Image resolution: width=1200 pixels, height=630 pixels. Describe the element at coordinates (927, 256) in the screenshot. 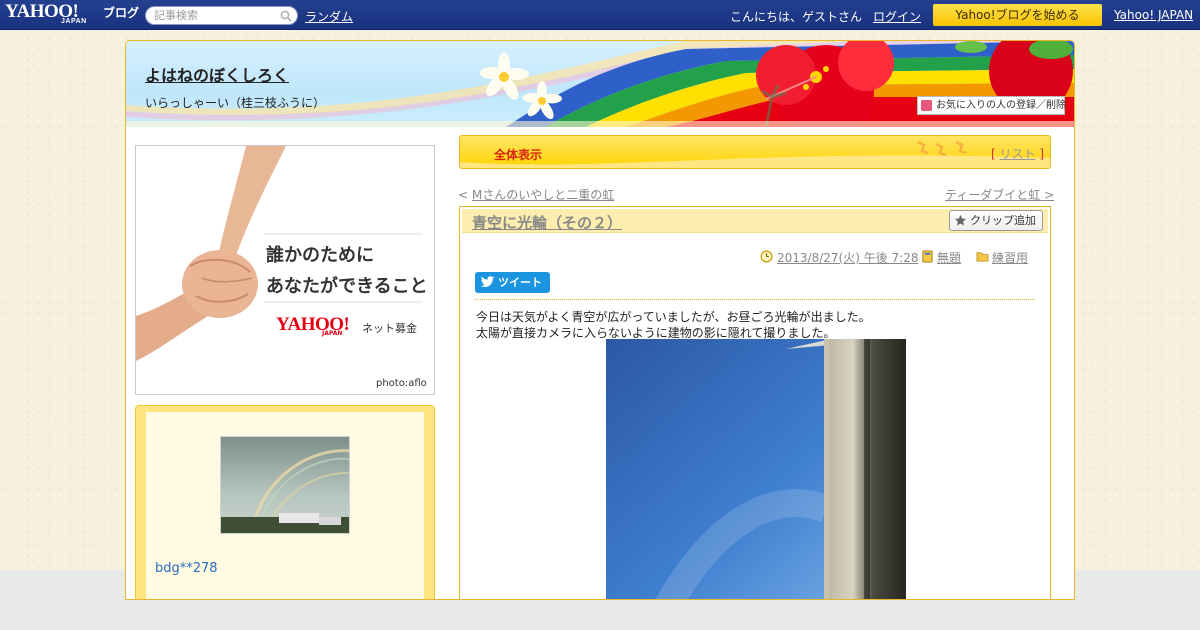

I see `theme-book-icon` at that location.